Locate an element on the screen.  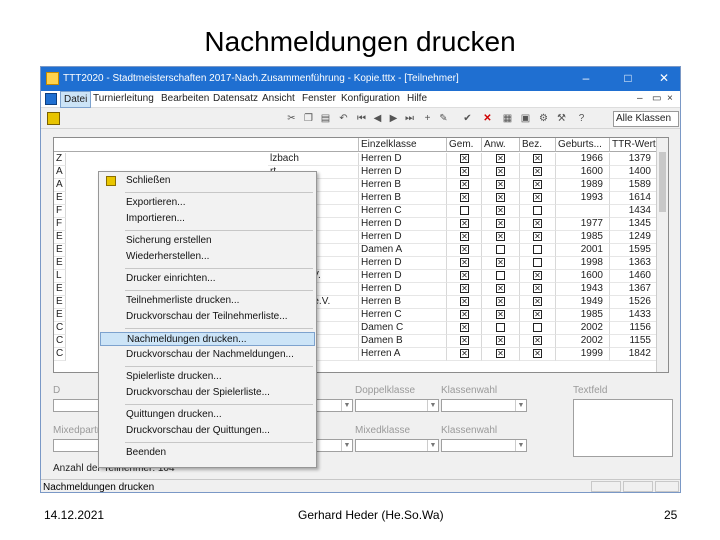
config-icon: ⚙ is located at coordinates (543, 118).